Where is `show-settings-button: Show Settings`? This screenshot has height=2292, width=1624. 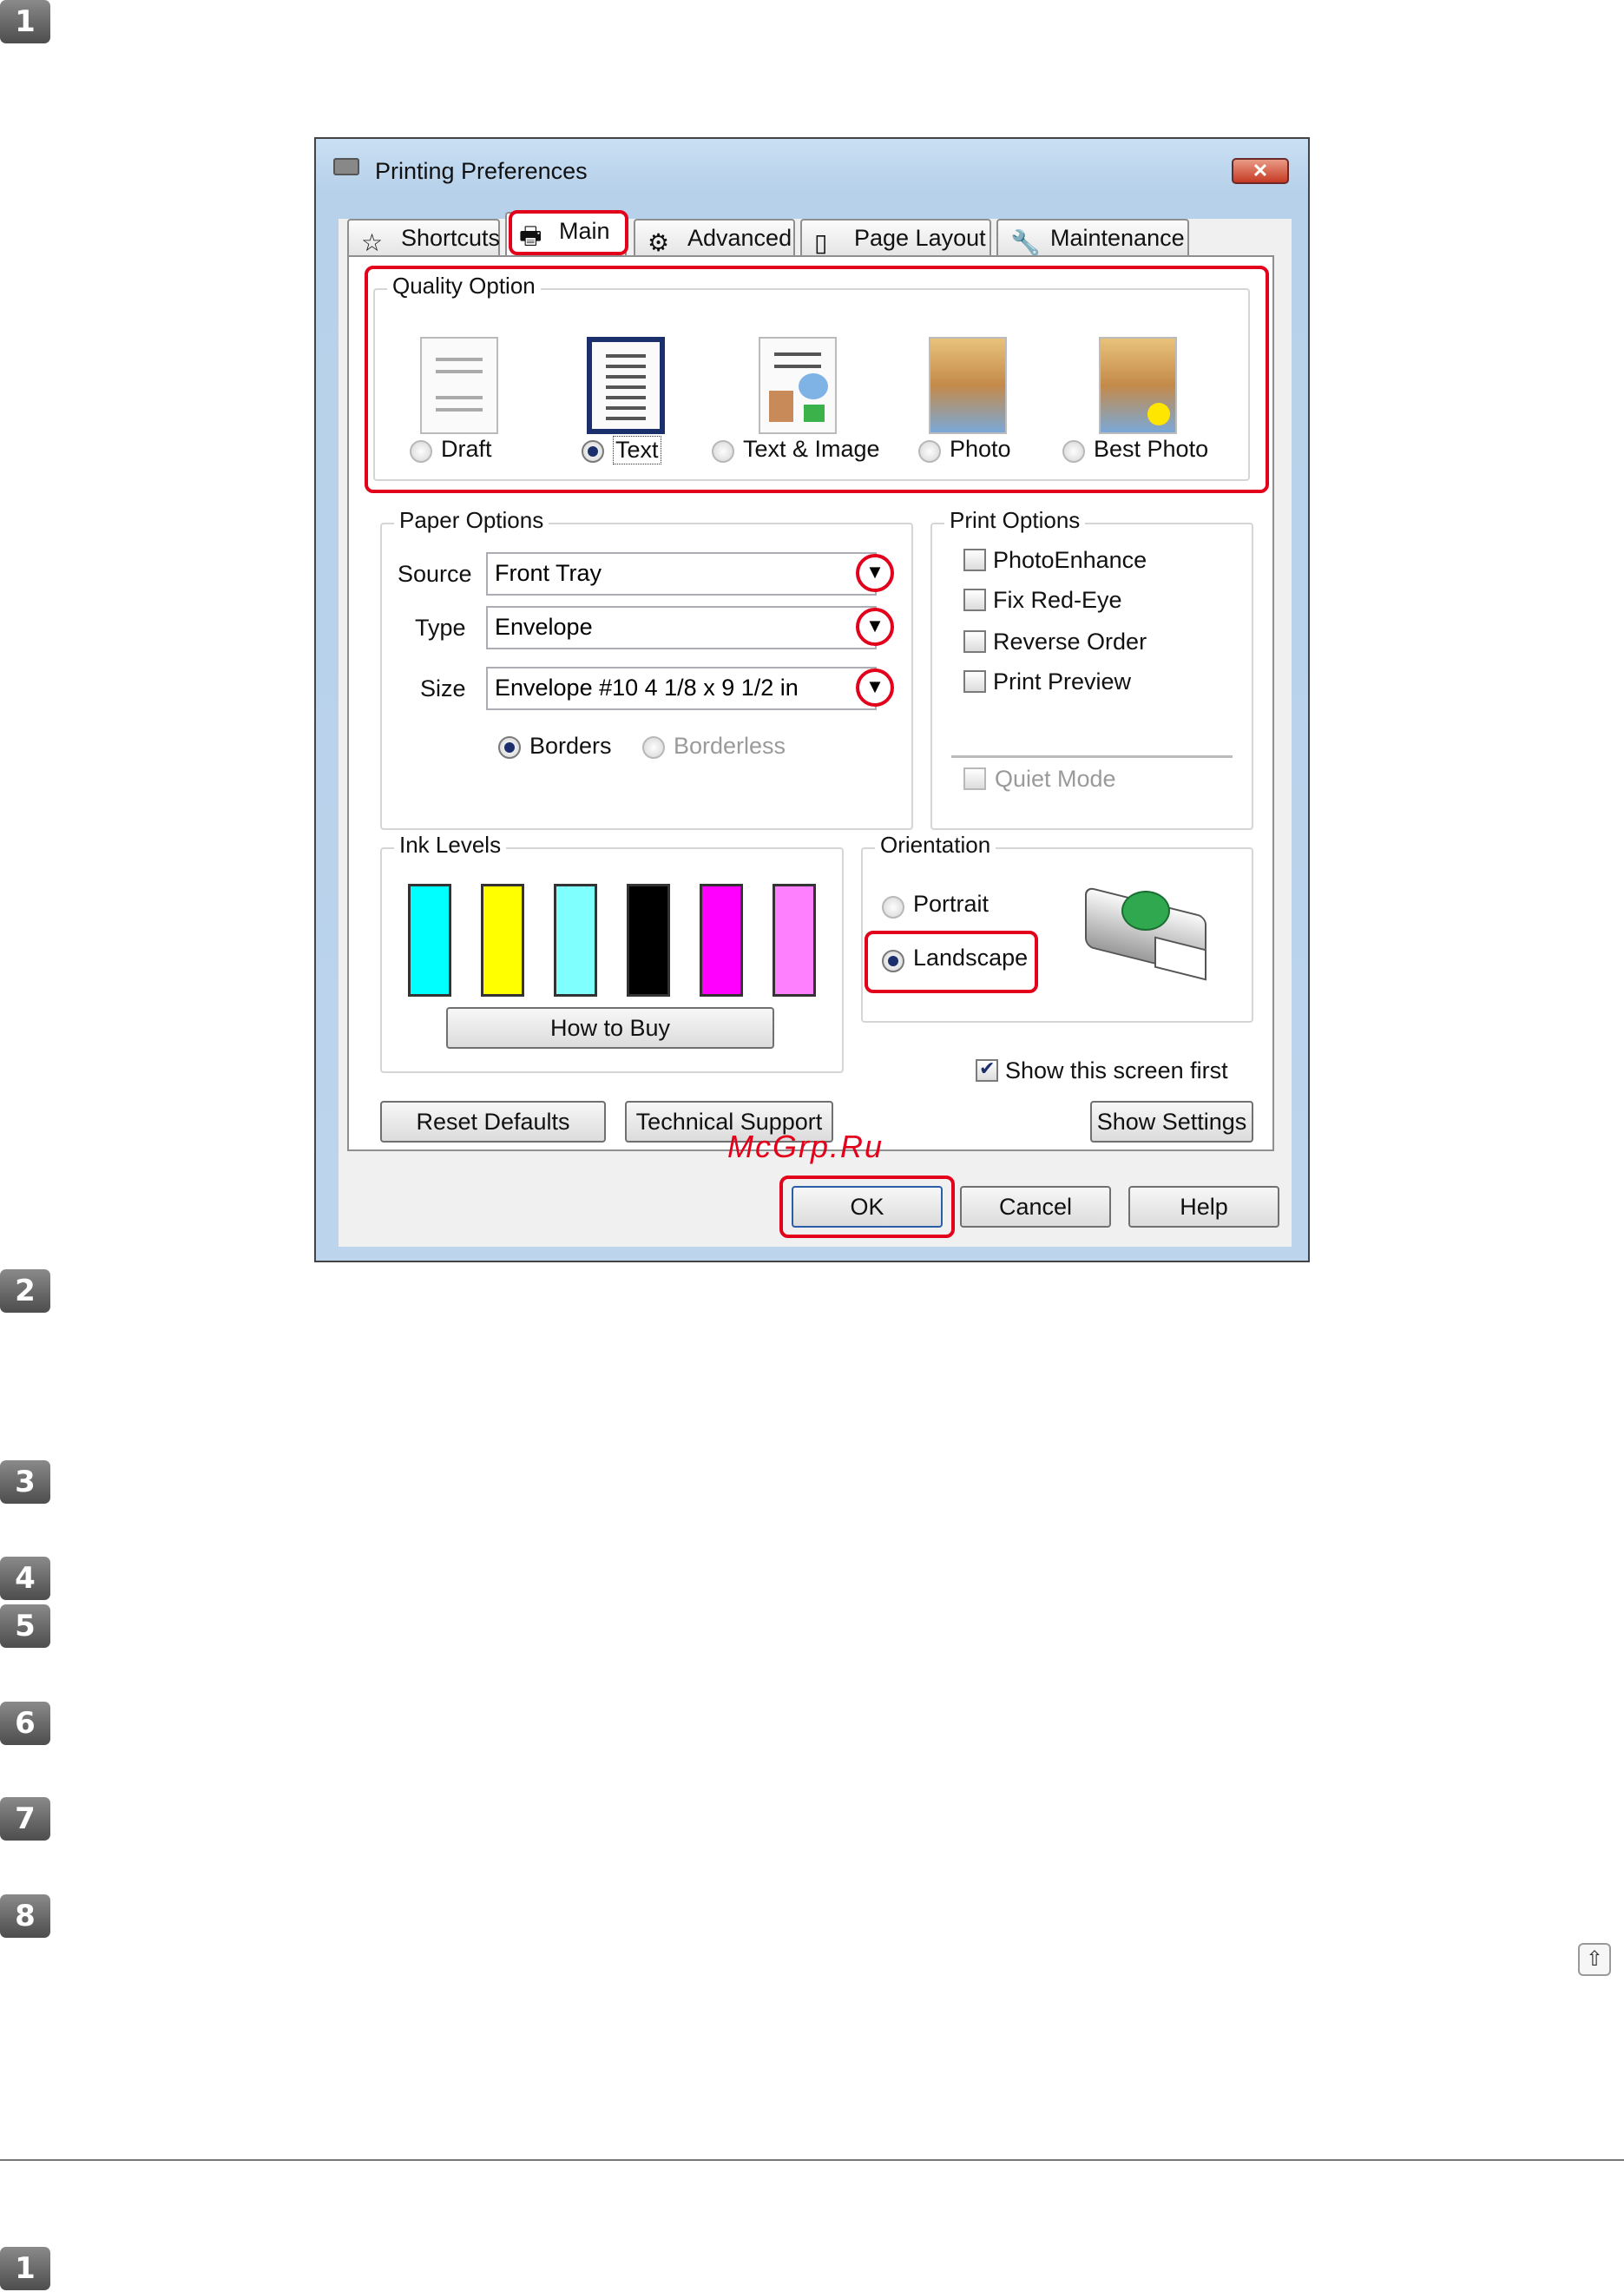
show-settings-button: Show Settings is located at coordinates (1171, 1122).